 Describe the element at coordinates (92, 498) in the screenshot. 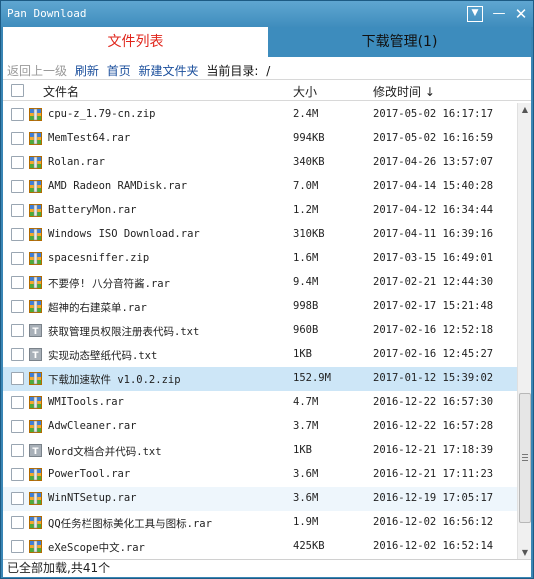

I see `file-name: WinNTSetup.rar` at that location.